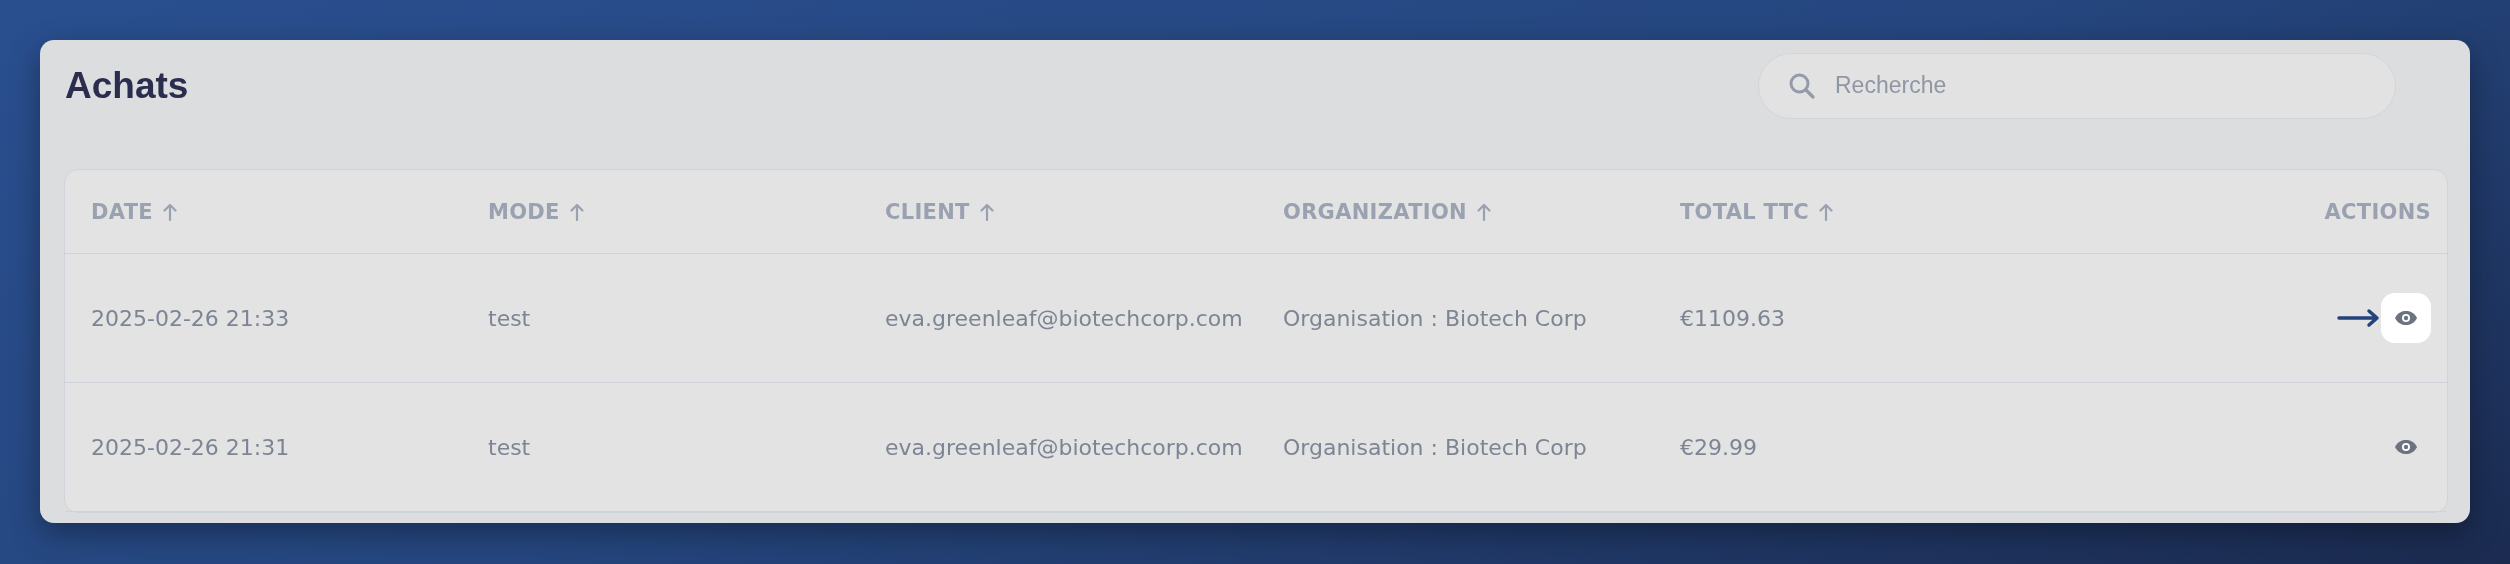  I want to click on table-cell: €29.99, so click(1718, 447).